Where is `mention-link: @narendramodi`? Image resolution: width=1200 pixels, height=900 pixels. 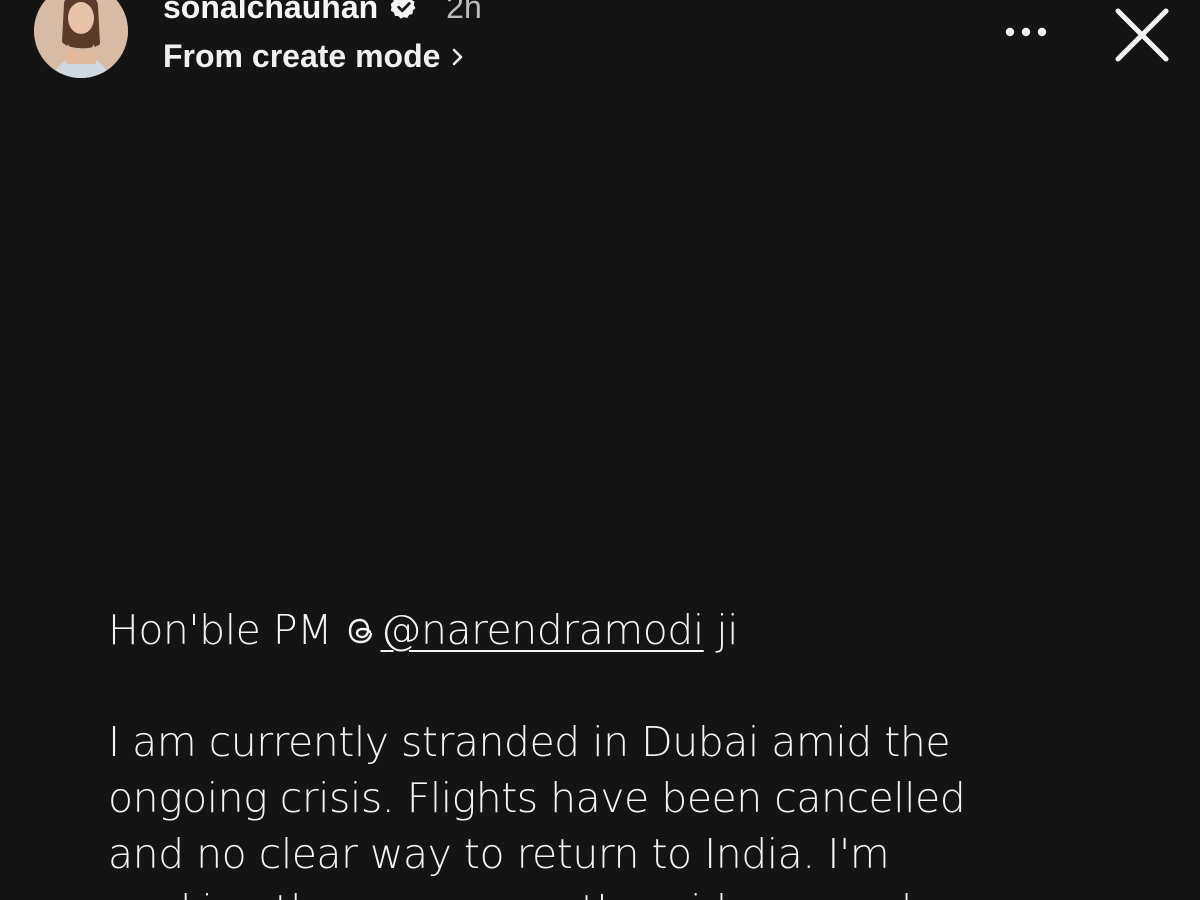
mention-link: @narendramodi is located at coordinates (524, 630).